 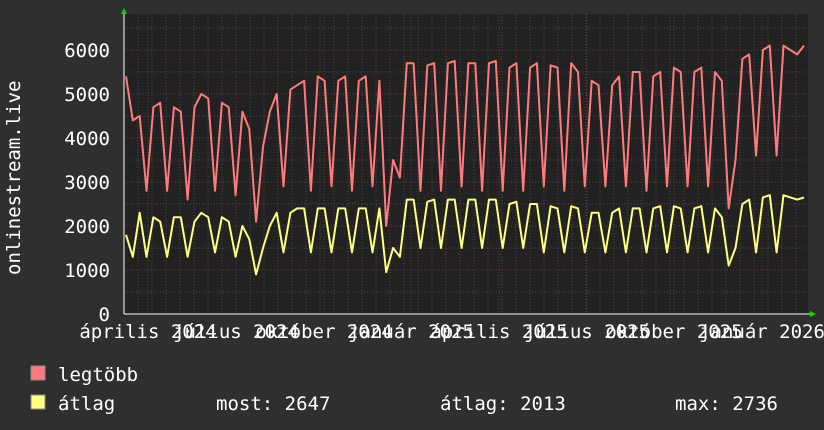 What do you see at coordinates (14, 178) in the screenshot?
I see `y-axis-label: onlinestream.live` at bounding box center [14, 178].